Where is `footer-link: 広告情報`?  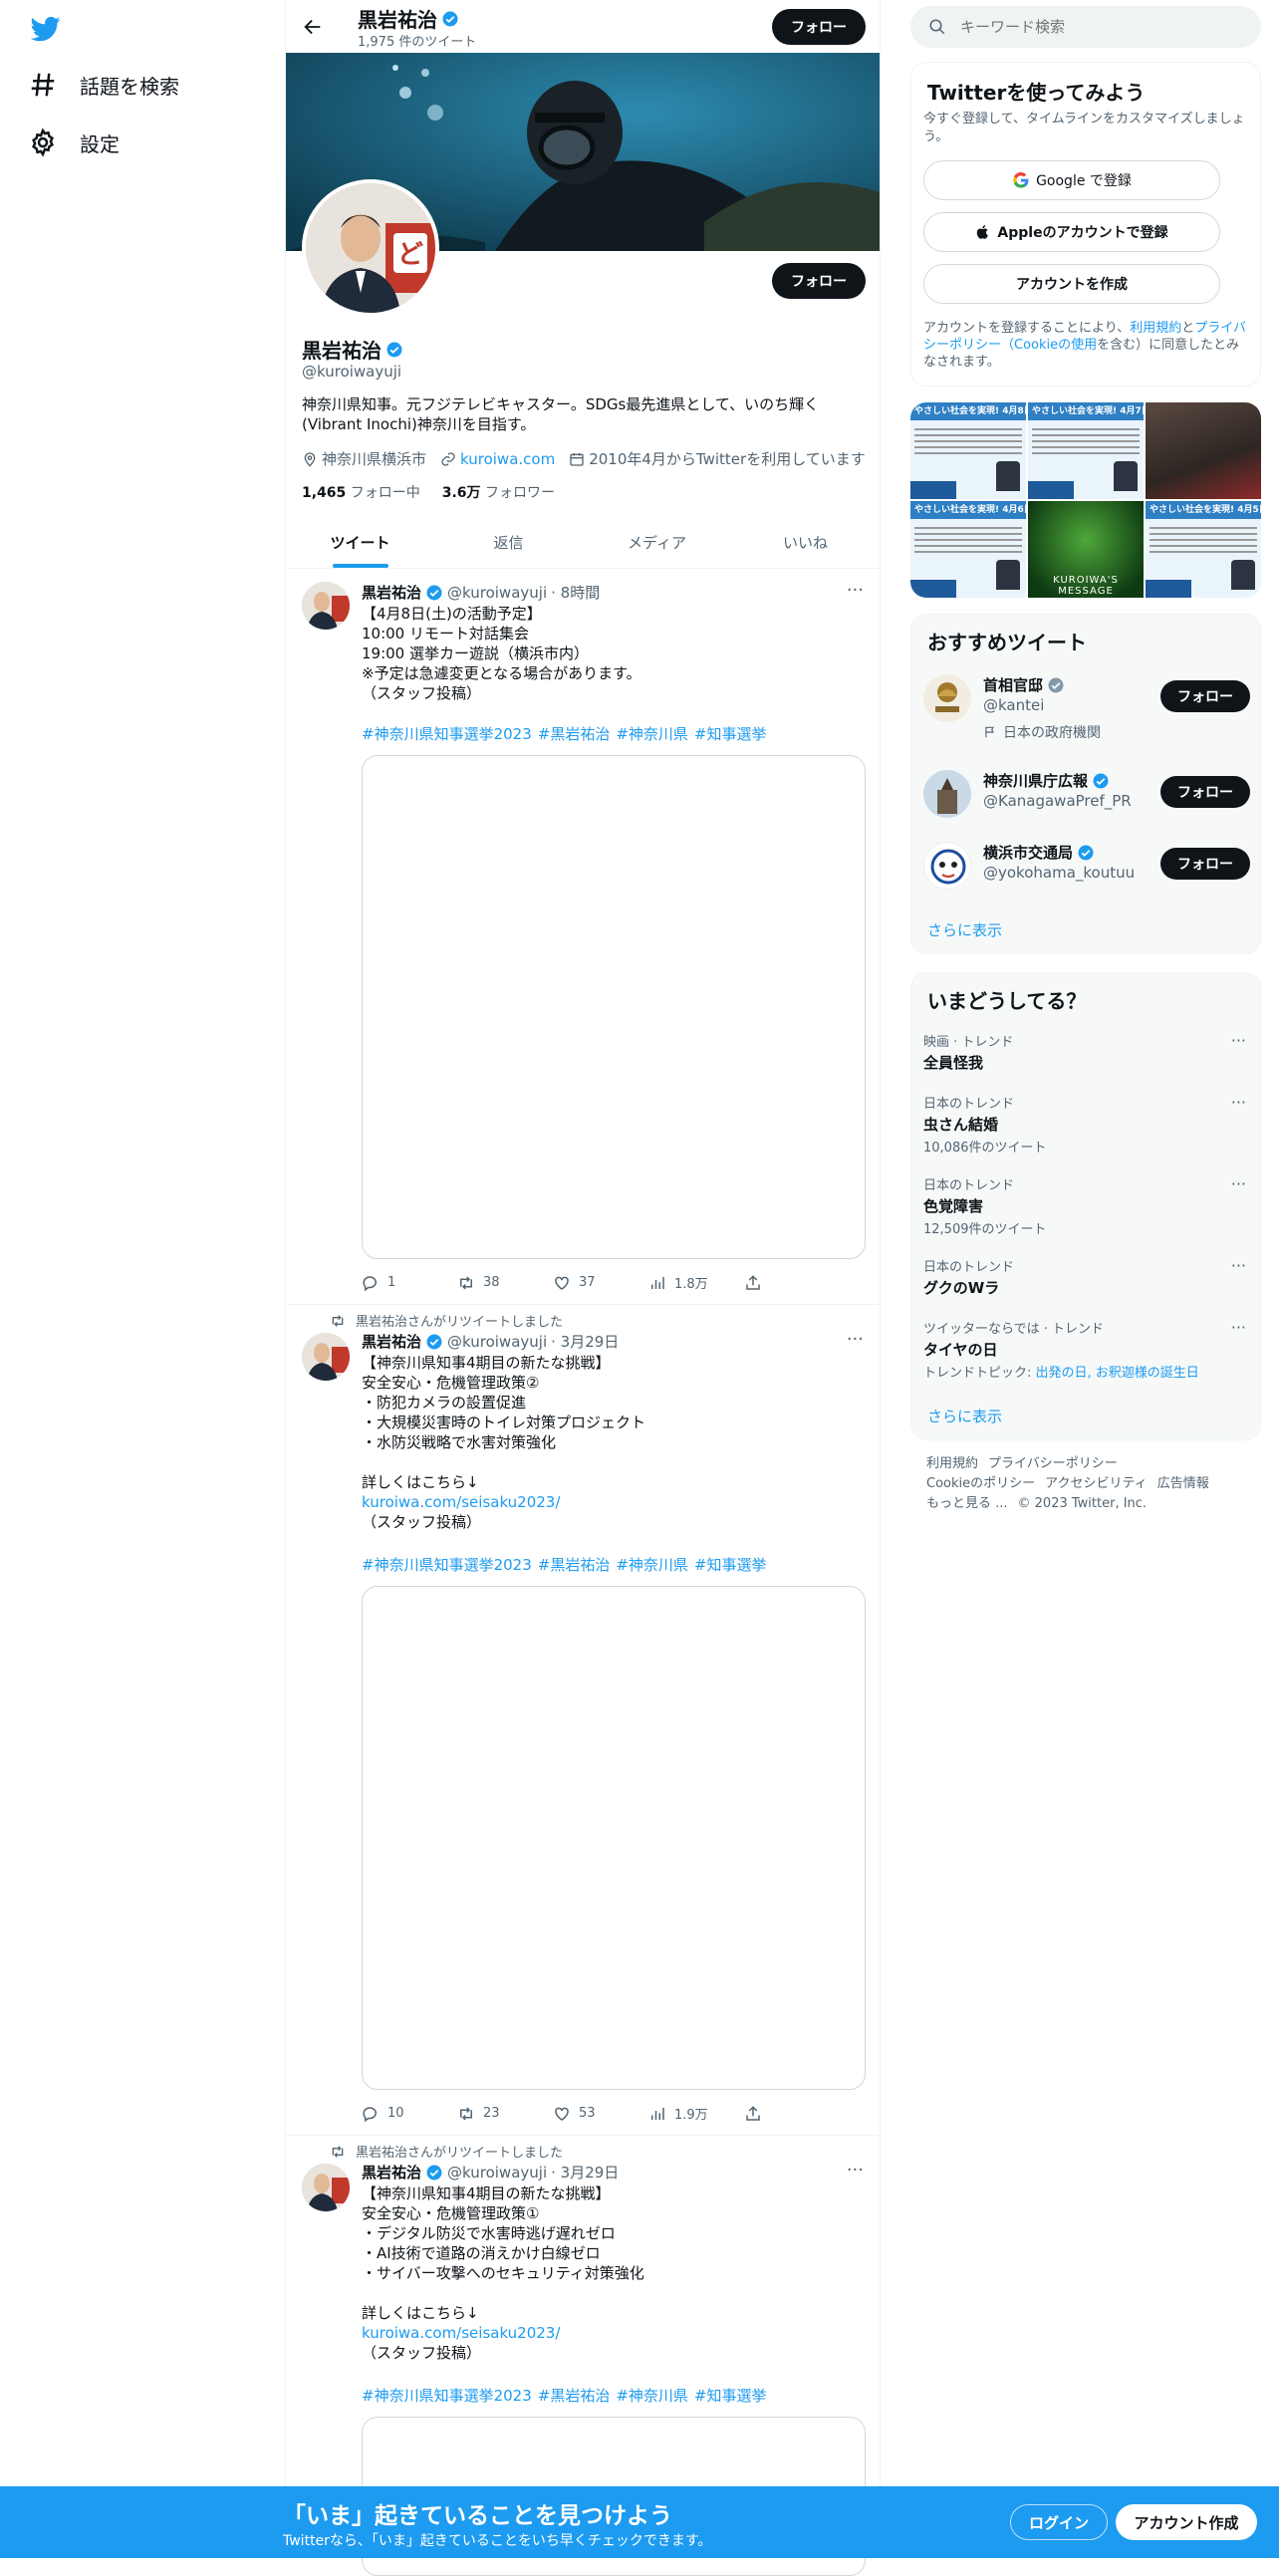 footer-link: 広告情報 is located at coordinates (1183, 1483).